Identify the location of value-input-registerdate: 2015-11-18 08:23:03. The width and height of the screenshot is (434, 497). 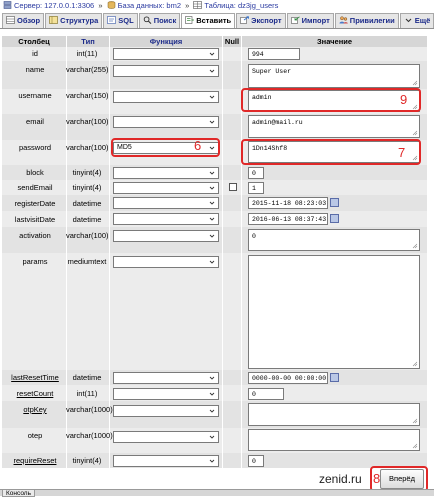
(288, 203).